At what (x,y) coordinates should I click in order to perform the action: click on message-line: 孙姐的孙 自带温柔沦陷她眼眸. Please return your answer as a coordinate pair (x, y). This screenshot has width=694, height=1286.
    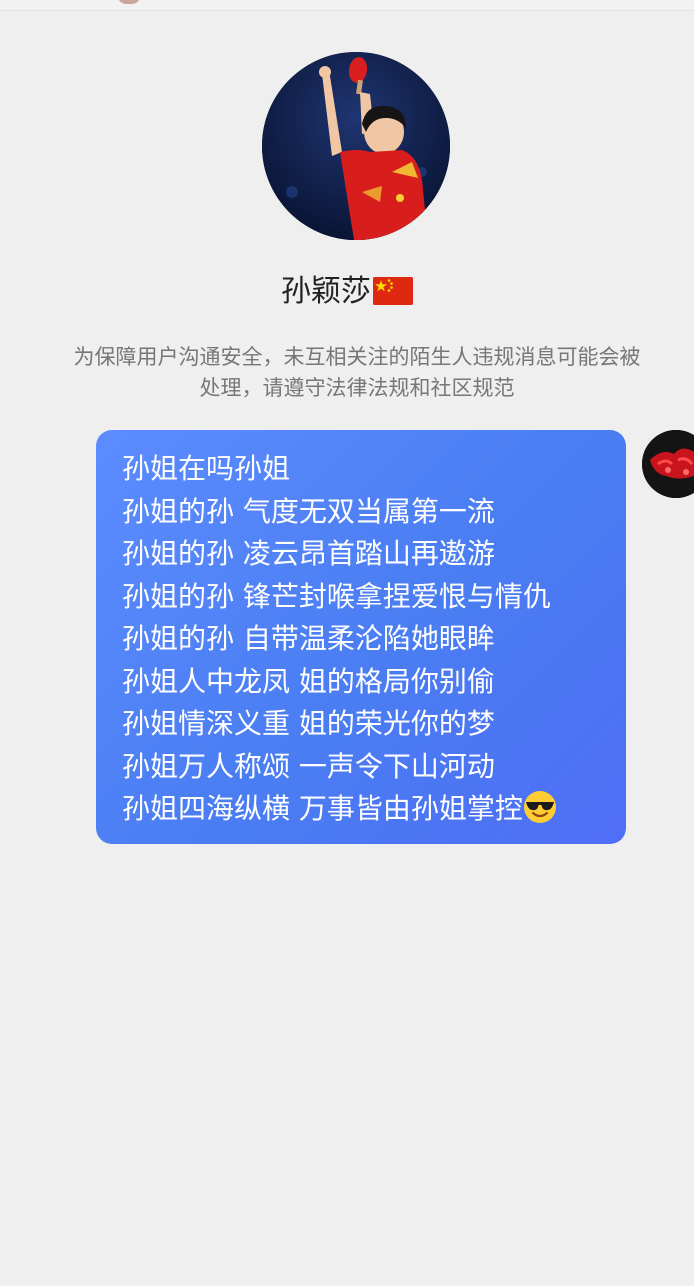
    Looking at the image, I should click on (308, 638).